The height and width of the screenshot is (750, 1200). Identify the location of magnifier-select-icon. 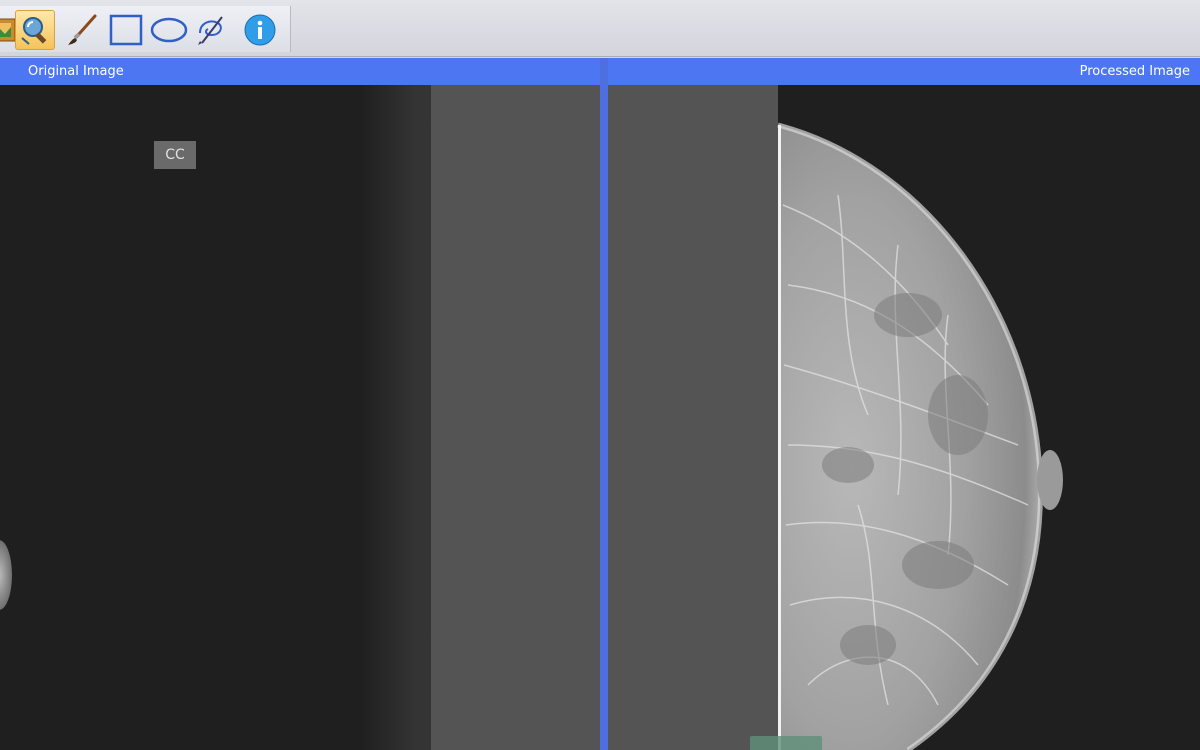
(35, 30).